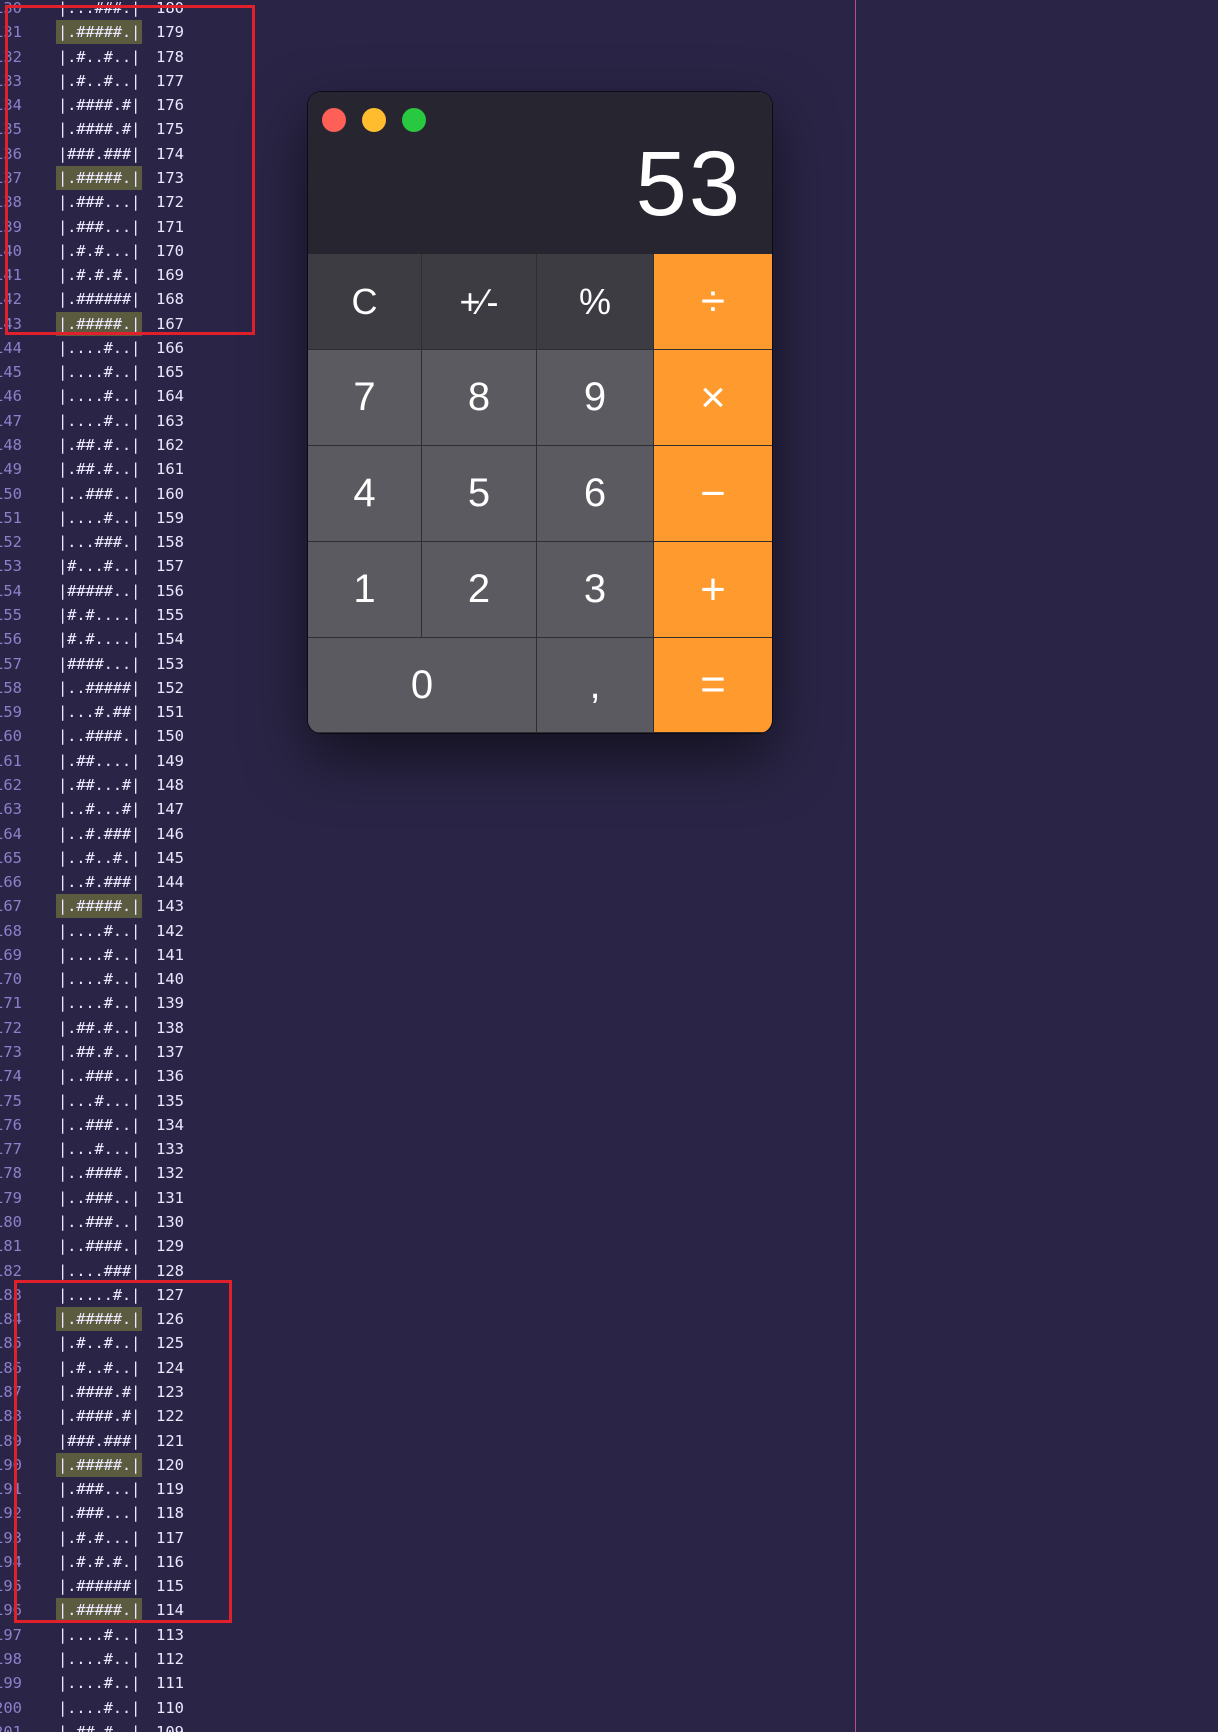  What do you see at coordinates (11, 542) in the screenshot?
I see `line-number: 152` at bounding box center [11, 542].